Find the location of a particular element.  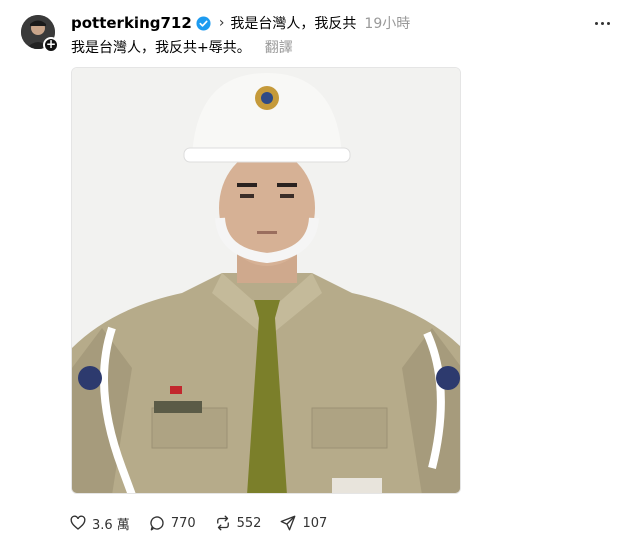

post-header: potterking712 › 我是台灣人，我反共 19小時 is located at coordinates (240, 23).